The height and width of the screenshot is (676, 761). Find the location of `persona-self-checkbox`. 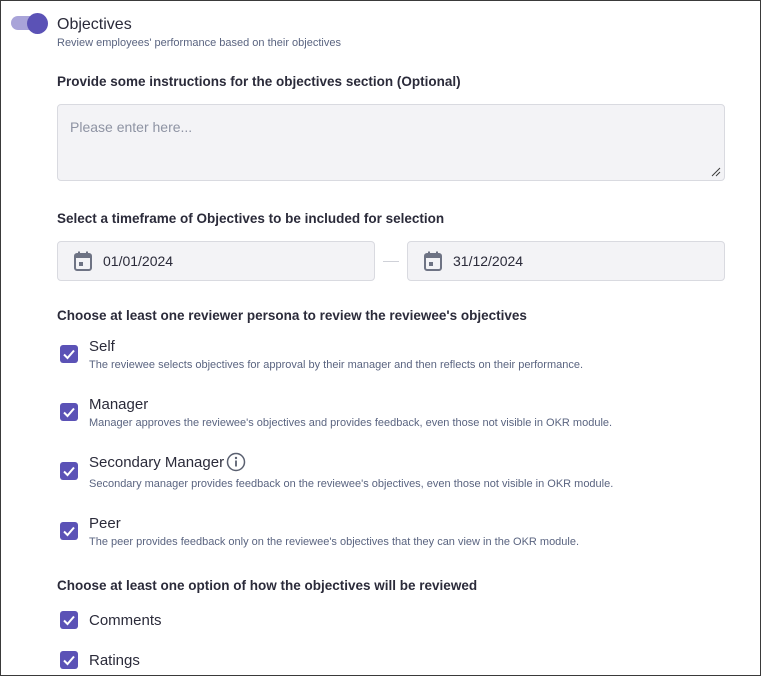

persona-self-checkbox is located at coordinates (69, 354).